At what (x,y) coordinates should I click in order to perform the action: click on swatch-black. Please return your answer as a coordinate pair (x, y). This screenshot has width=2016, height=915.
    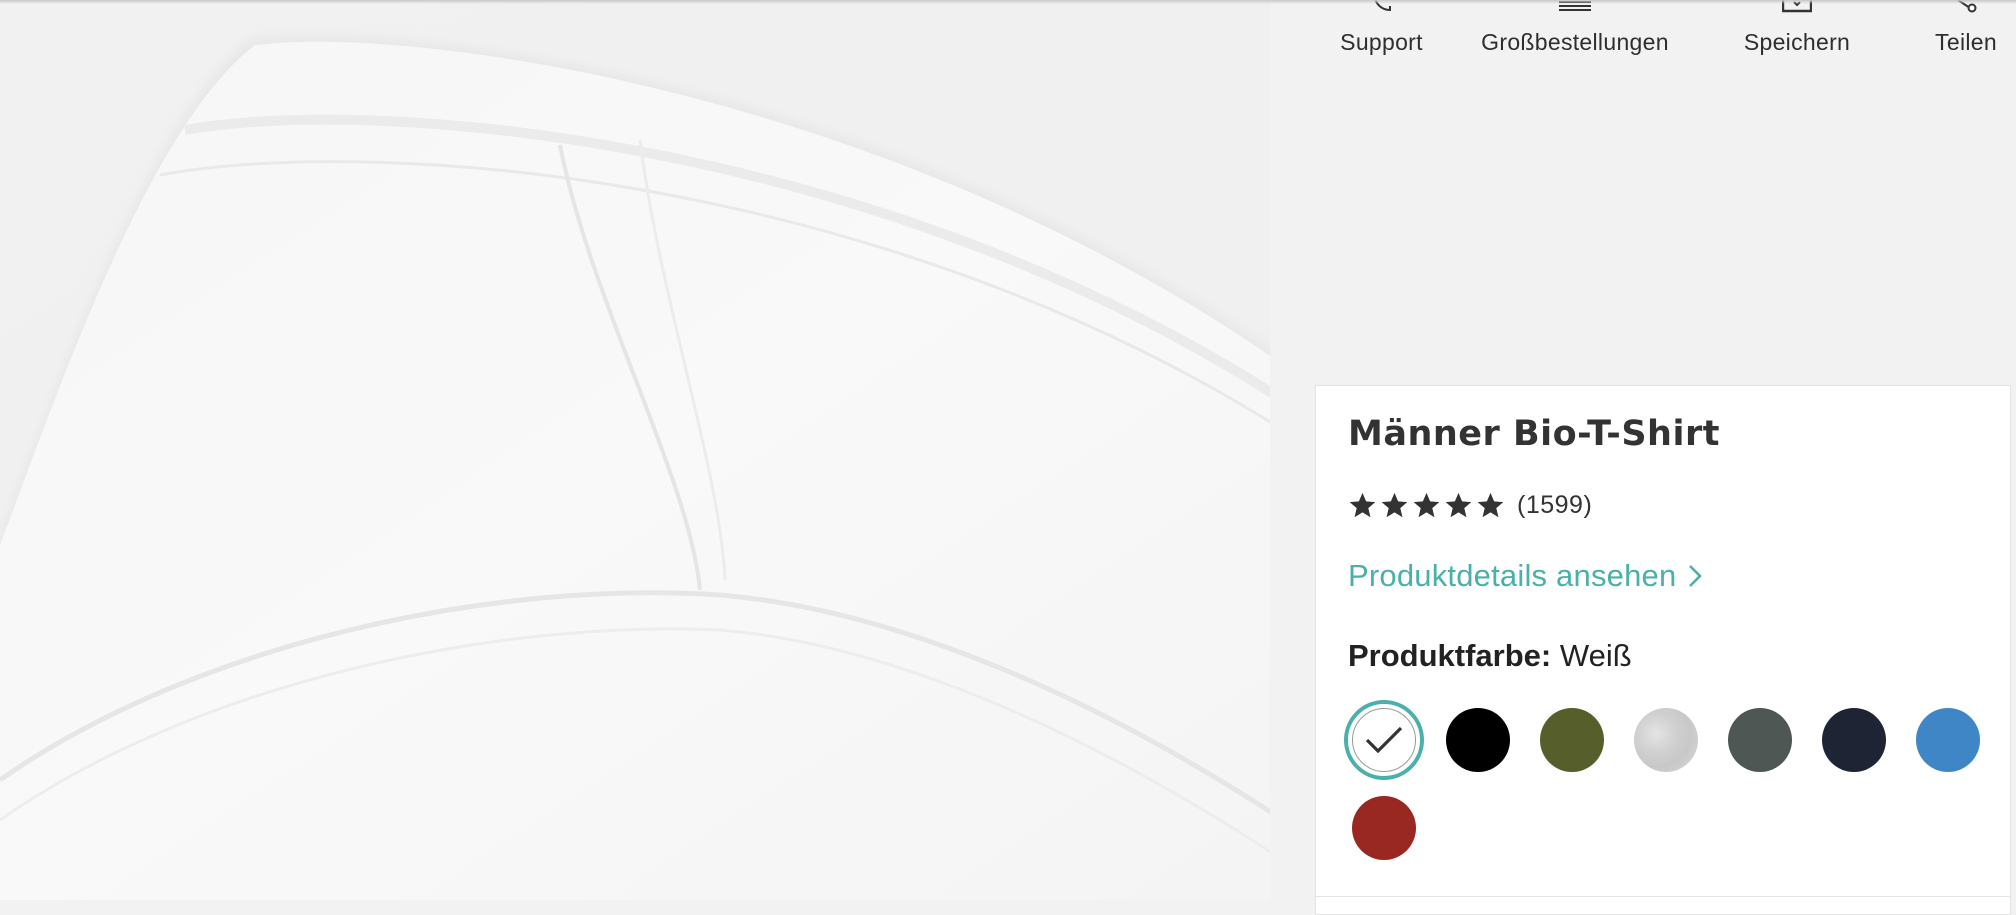
    Looking at the image, I should click on (1478, 740).